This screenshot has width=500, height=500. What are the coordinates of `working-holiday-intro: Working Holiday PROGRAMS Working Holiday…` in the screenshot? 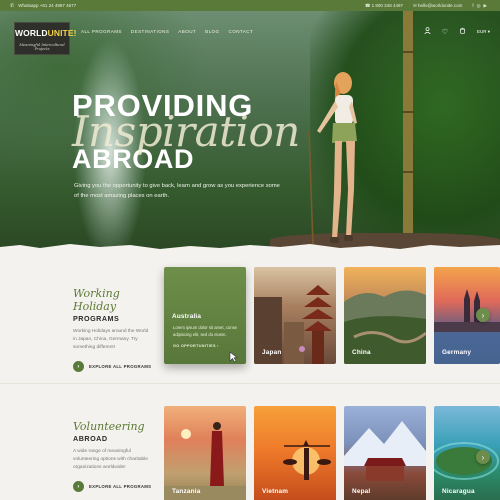 It's located at (113, 329).